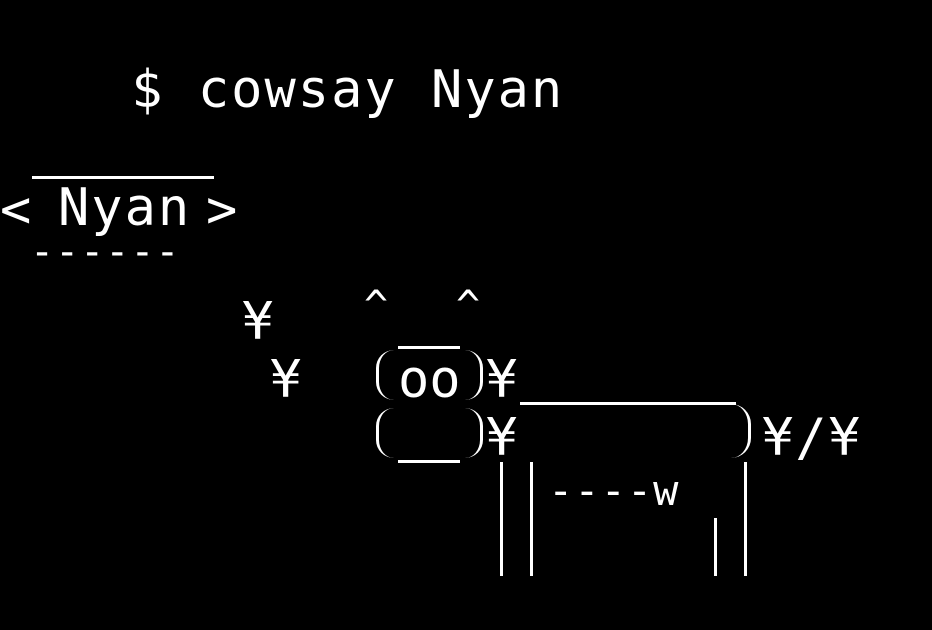 The image size is (932, 630). What do you see at coordinates (125, 208) in the screenshot?
I see `bubble-text: Nyan` at bounding box center [125, 208].